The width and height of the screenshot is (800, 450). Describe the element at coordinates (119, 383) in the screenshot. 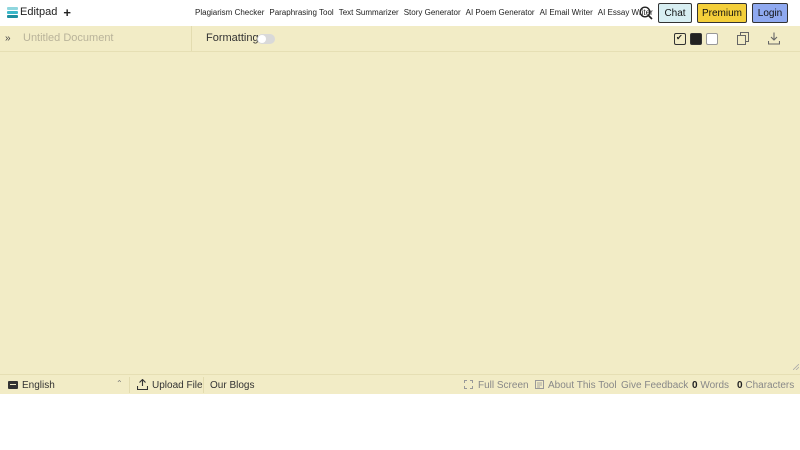

I see `chevron-up-icon: ⌃` at that location.